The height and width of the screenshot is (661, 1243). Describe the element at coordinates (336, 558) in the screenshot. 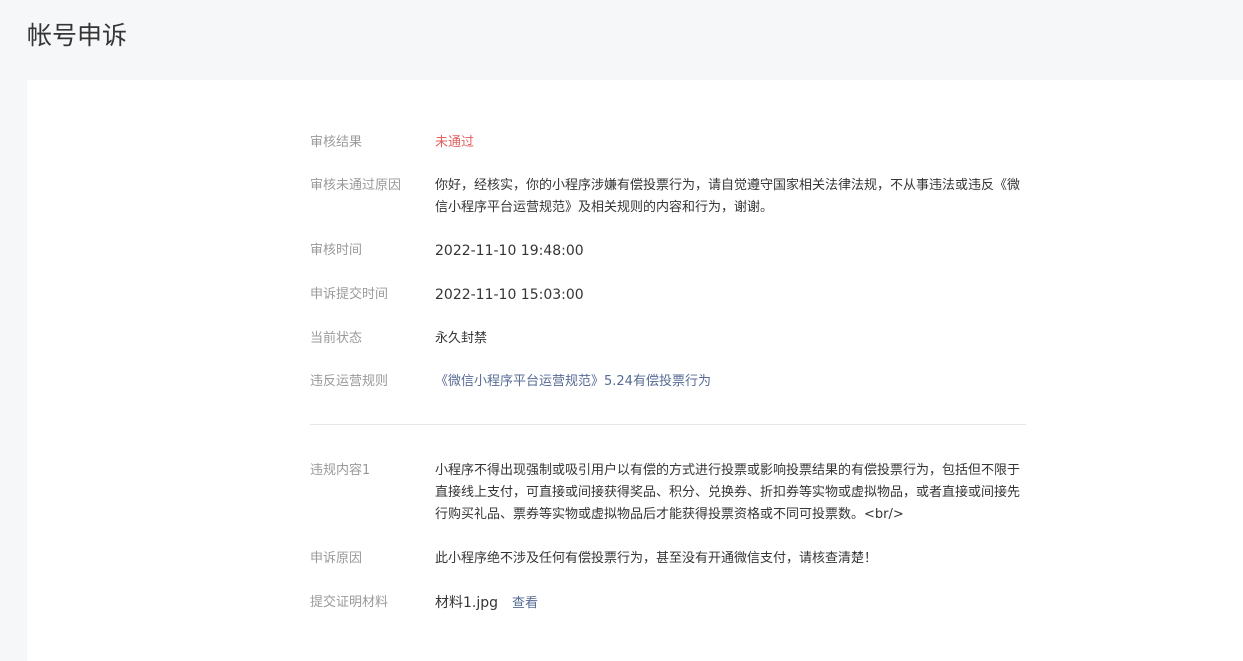

I see `appeal-reason-label: 申诉原因` at that location.